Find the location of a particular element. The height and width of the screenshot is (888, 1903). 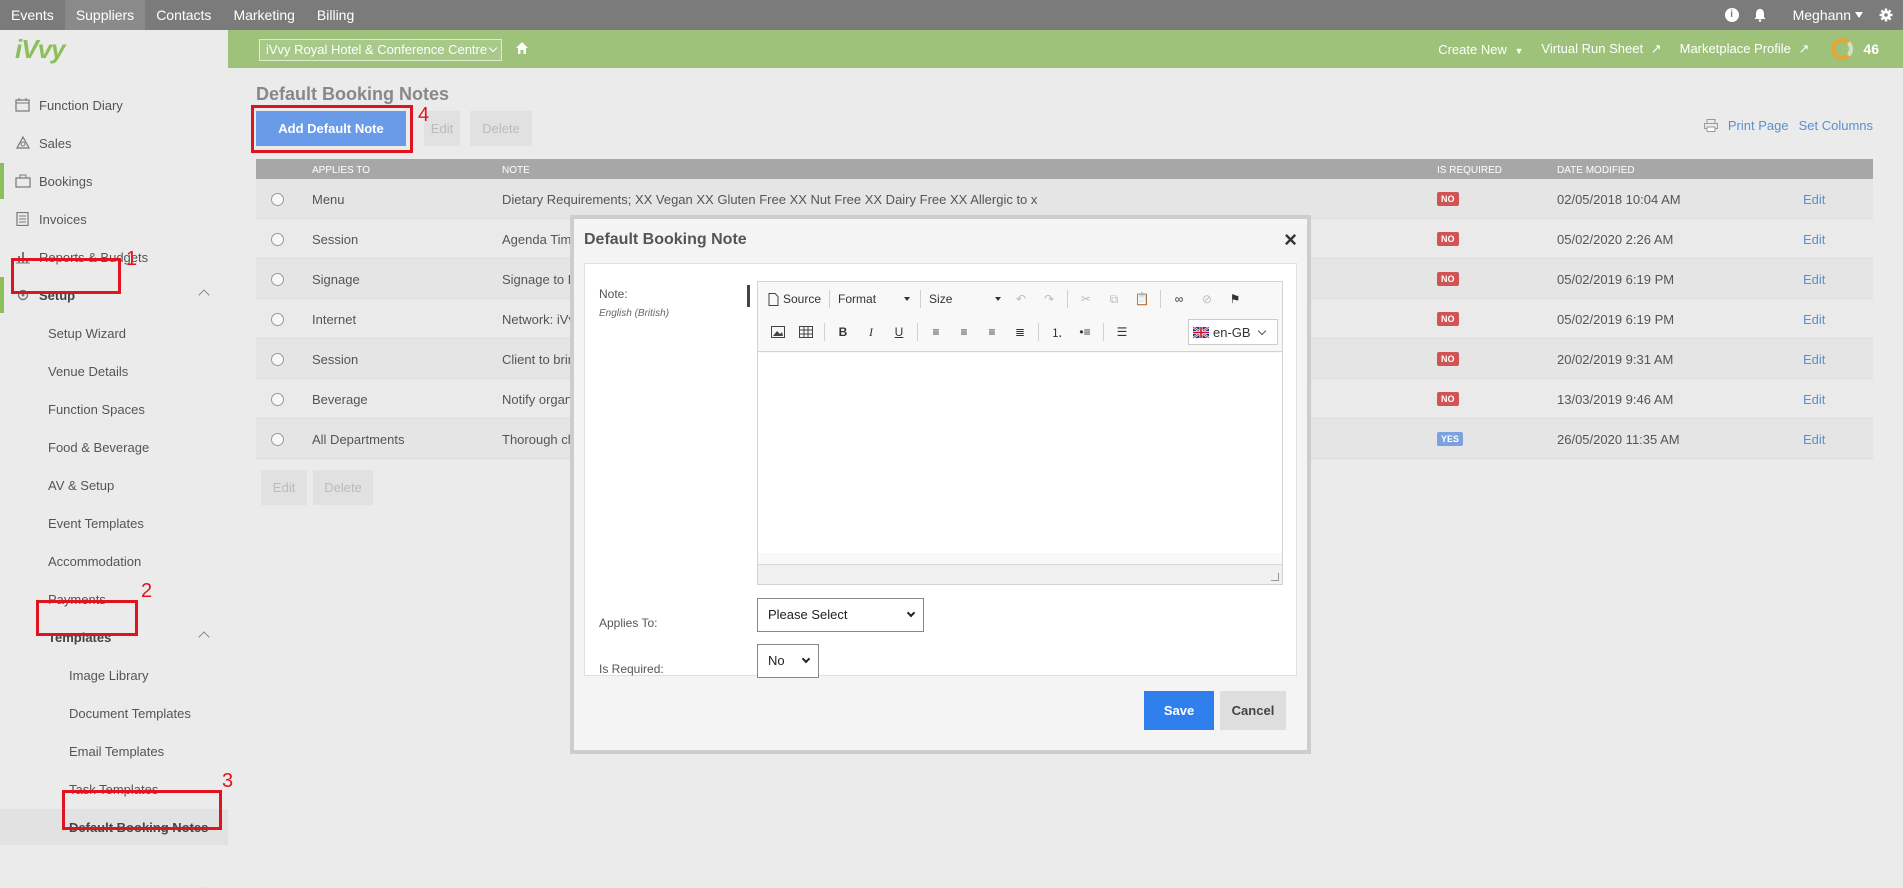

sidebar-item-email-templates: Email Templates is located at coordinates (114, 751).